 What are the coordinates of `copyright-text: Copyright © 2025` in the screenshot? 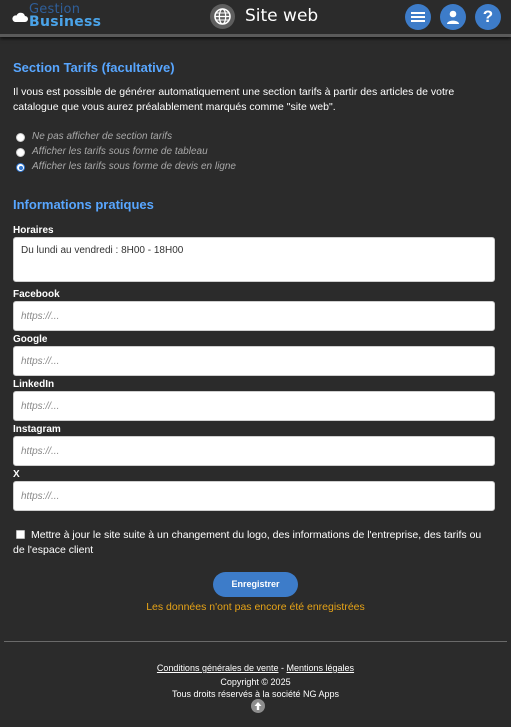 It's located at (255, 682).